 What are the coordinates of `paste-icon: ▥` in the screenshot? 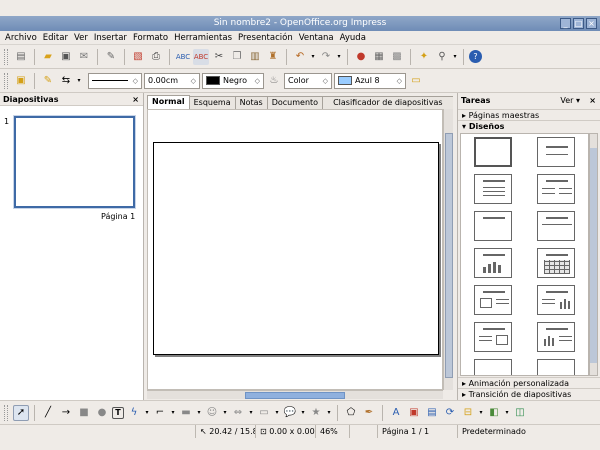 It's located at (255, 57).